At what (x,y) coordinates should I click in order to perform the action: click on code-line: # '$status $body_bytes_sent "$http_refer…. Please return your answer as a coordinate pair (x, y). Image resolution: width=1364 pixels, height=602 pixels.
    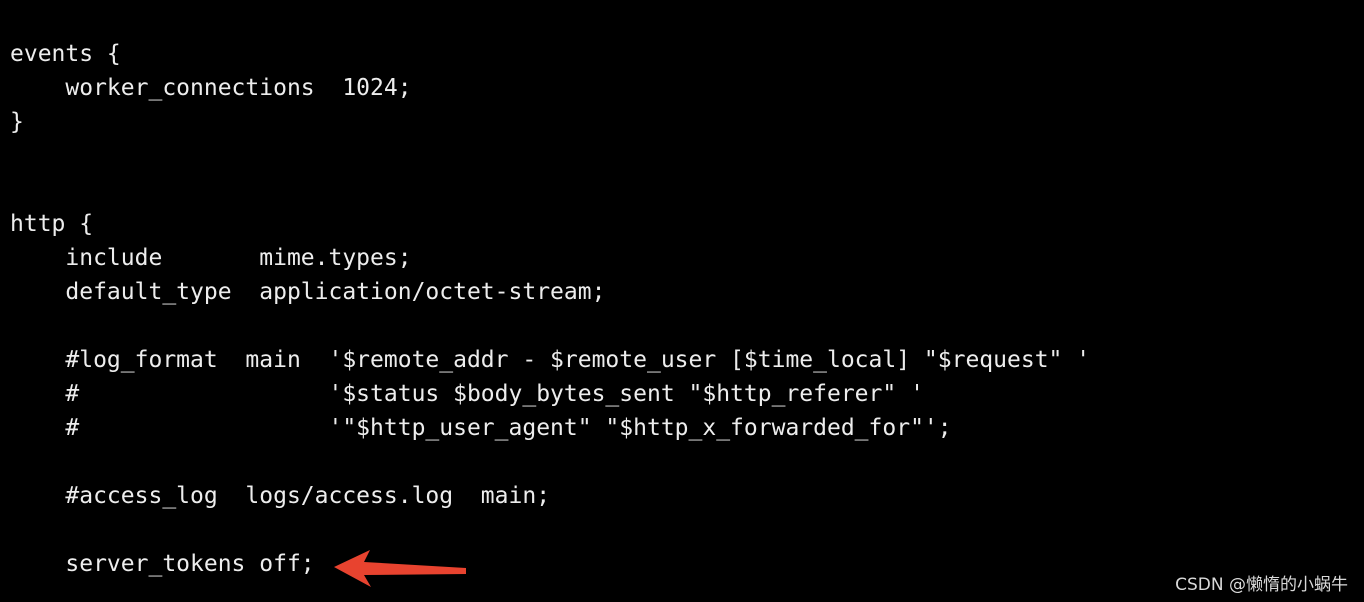
    Looking at the image, I should click on (467, 394).